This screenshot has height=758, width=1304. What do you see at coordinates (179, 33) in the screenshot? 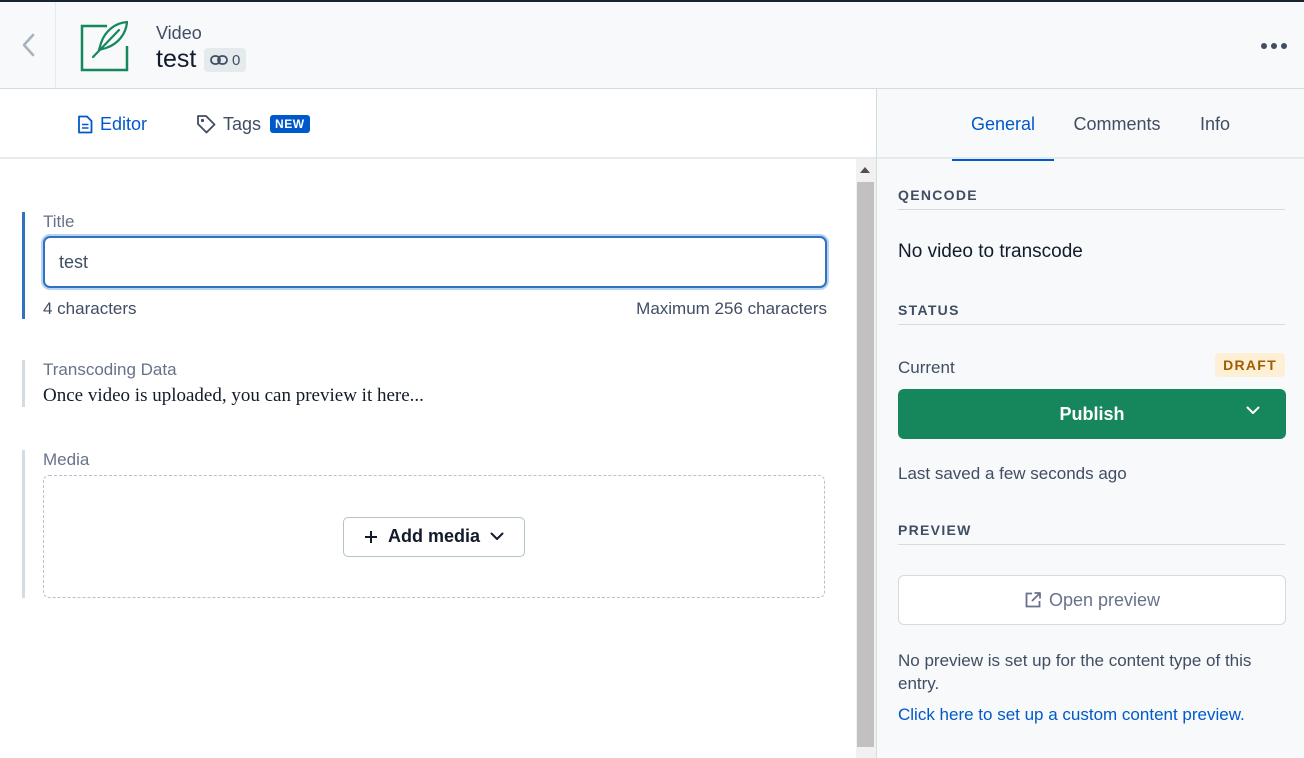
I see `content-type-label: Video` at bounding box center [179, 33].